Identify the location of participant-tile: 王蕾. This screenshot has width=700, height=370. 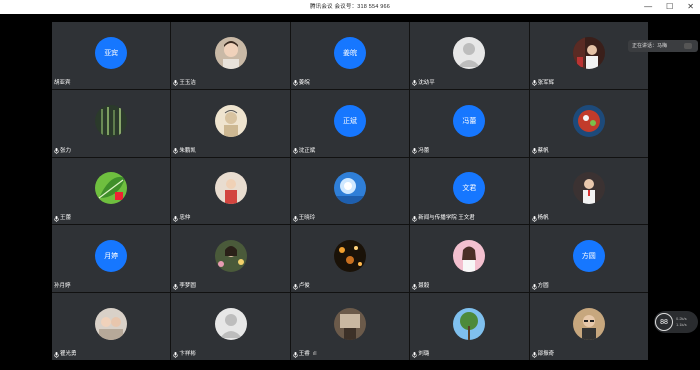
(111, 191).